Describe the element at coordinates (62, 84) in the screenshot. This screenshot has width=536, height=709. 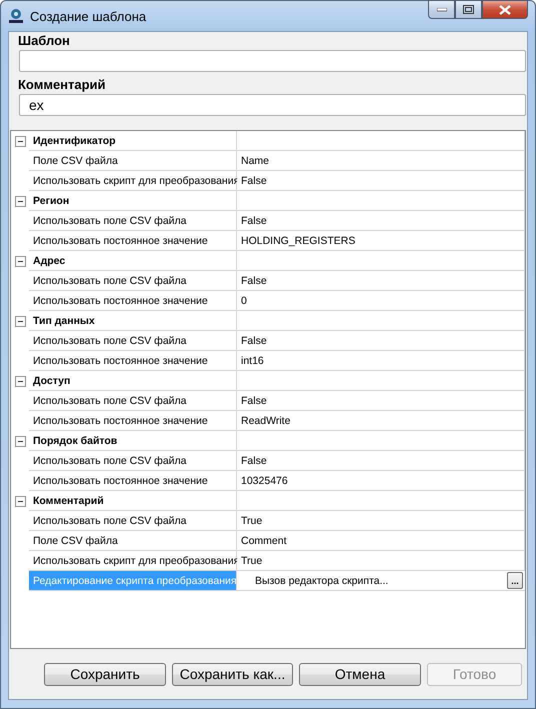
I see `field-label: Комментарий` at that location.